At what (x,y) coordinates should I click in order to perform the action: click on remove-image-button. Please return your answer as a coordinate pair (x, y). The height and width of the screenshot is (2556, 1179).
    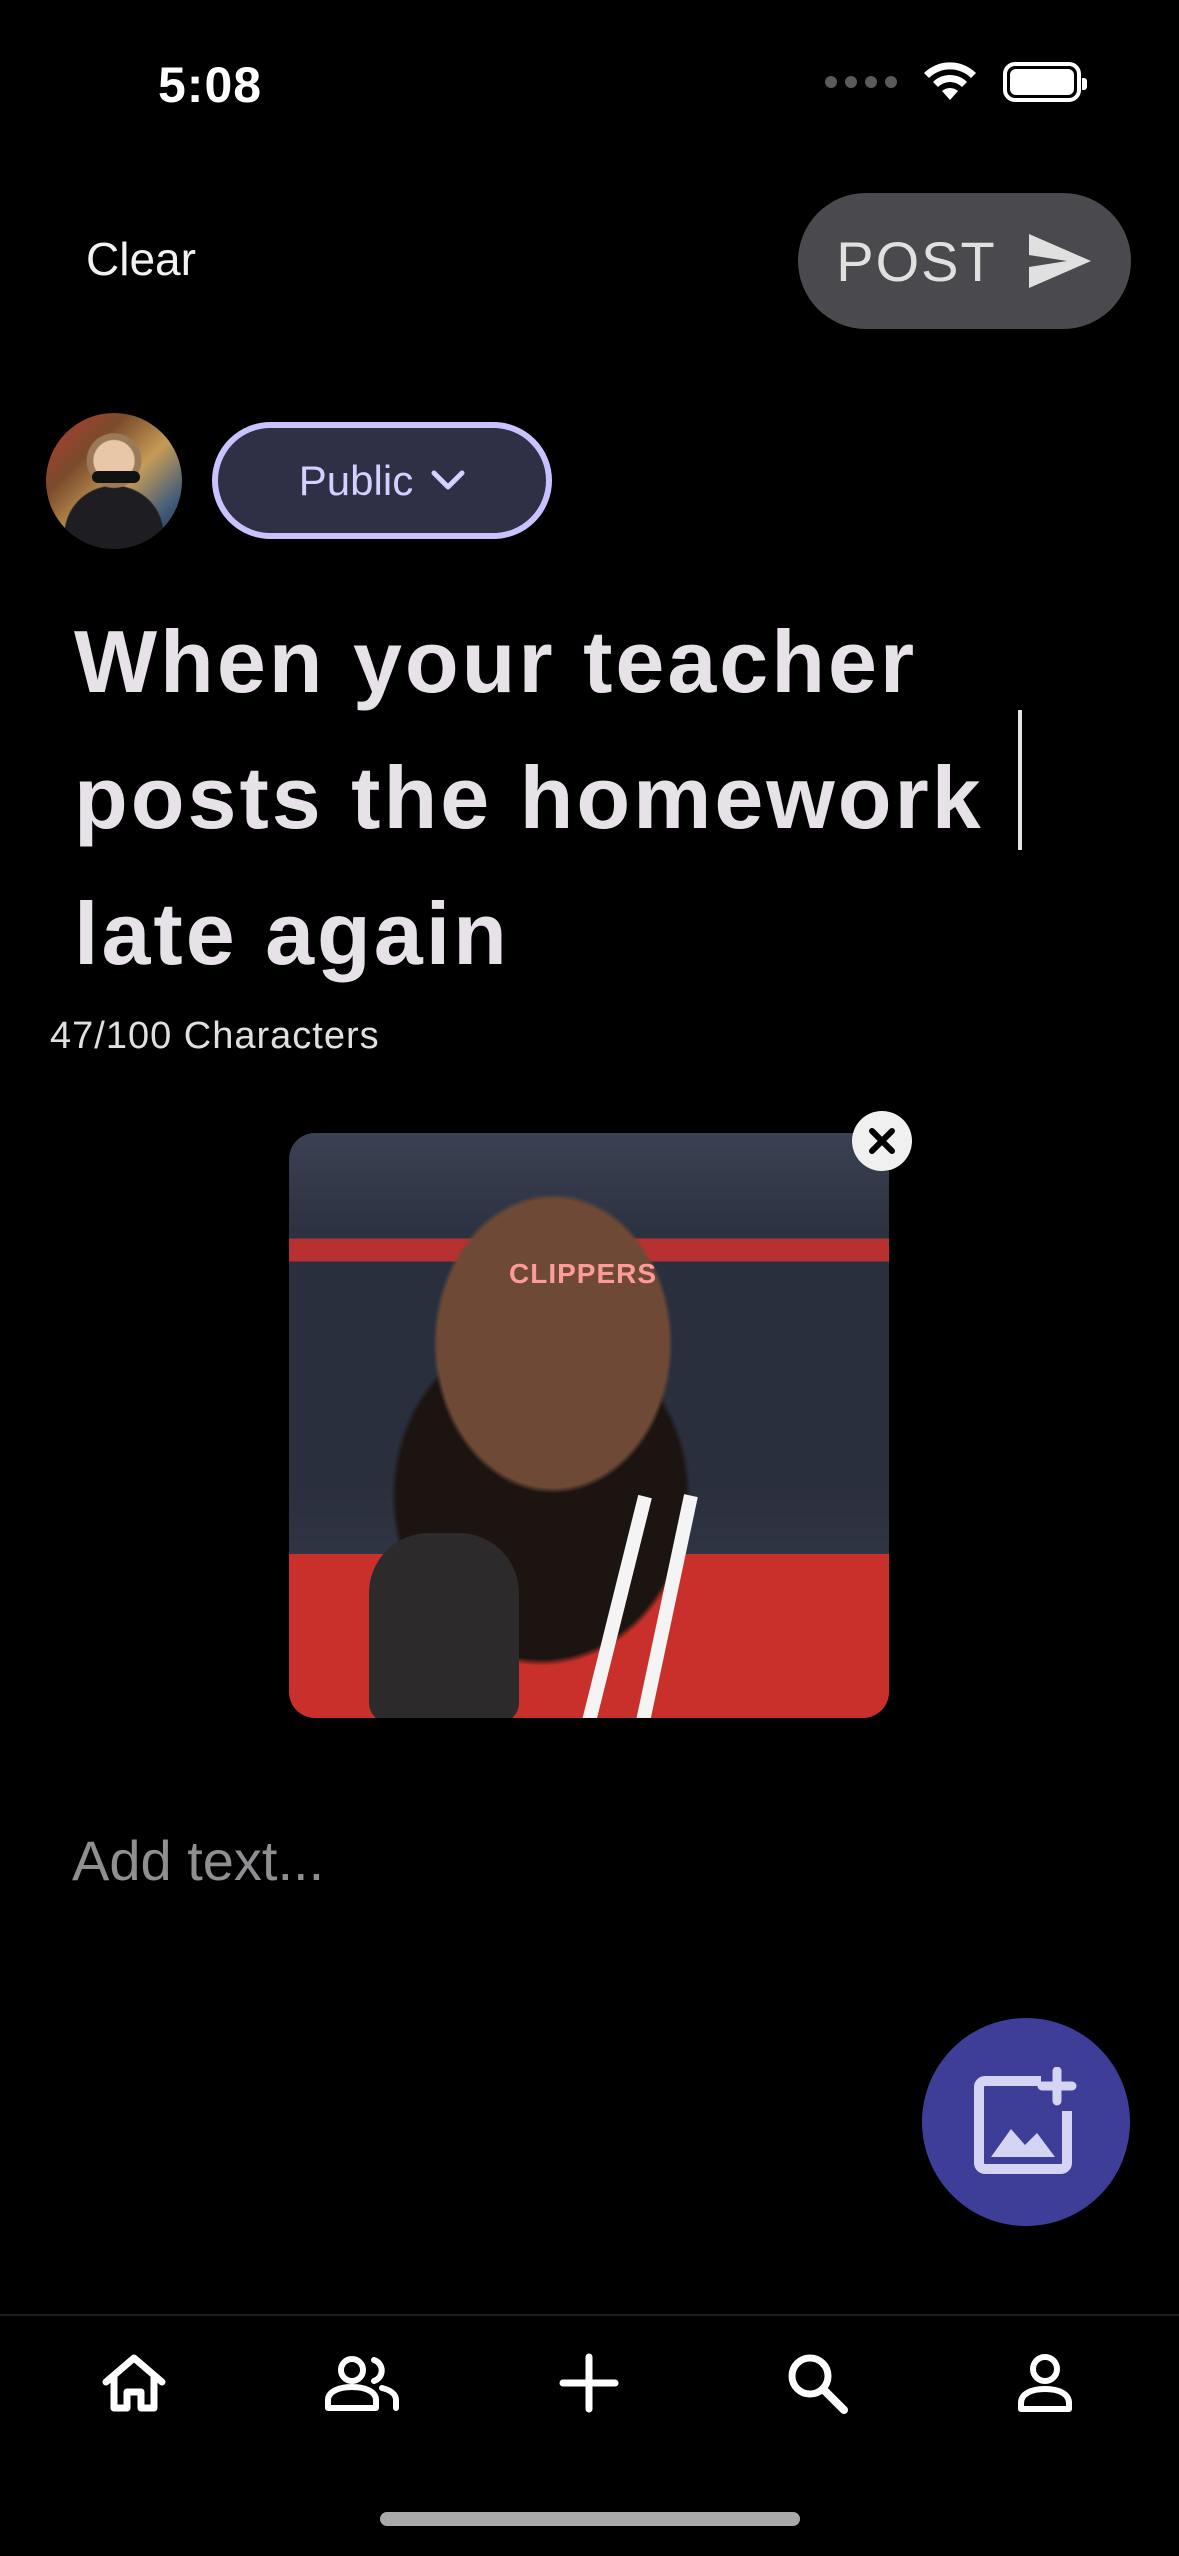
    Looking at the image, I should click on (882, 1141).